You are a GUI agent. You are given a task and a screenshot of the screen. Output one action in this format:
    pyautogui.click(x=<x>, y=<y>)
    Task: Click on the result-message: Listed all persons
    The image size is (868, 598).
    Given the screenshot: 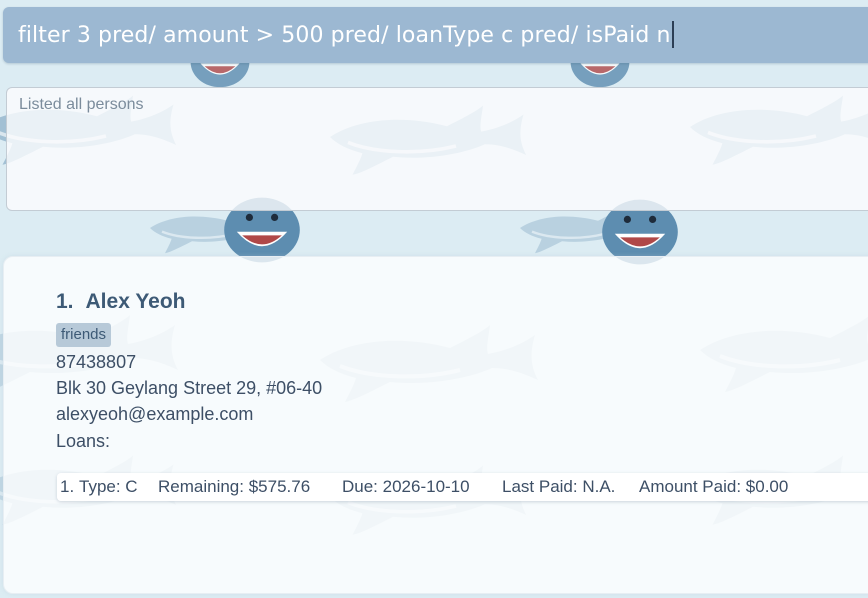 What is the action you would take?
    pyautogui.click(x=81, y=104)
    